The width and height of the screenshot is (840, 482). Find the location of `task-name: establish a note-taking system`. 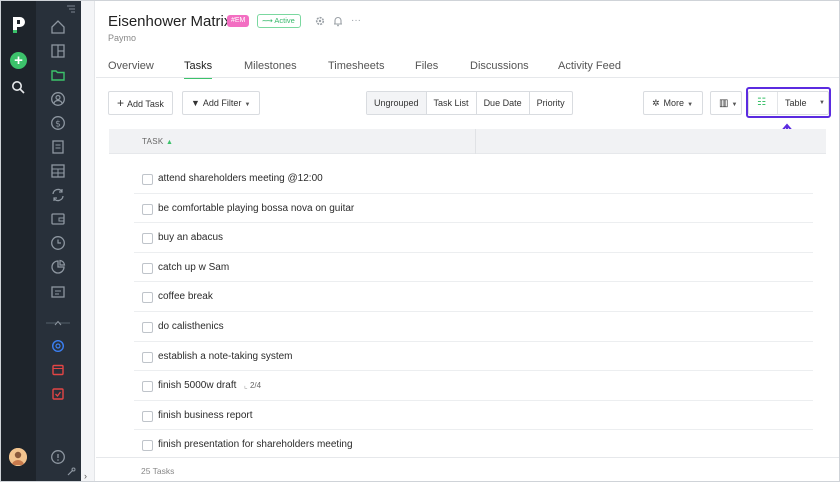

task-name: establish a note-taking system is located at coordinates (225, 356).